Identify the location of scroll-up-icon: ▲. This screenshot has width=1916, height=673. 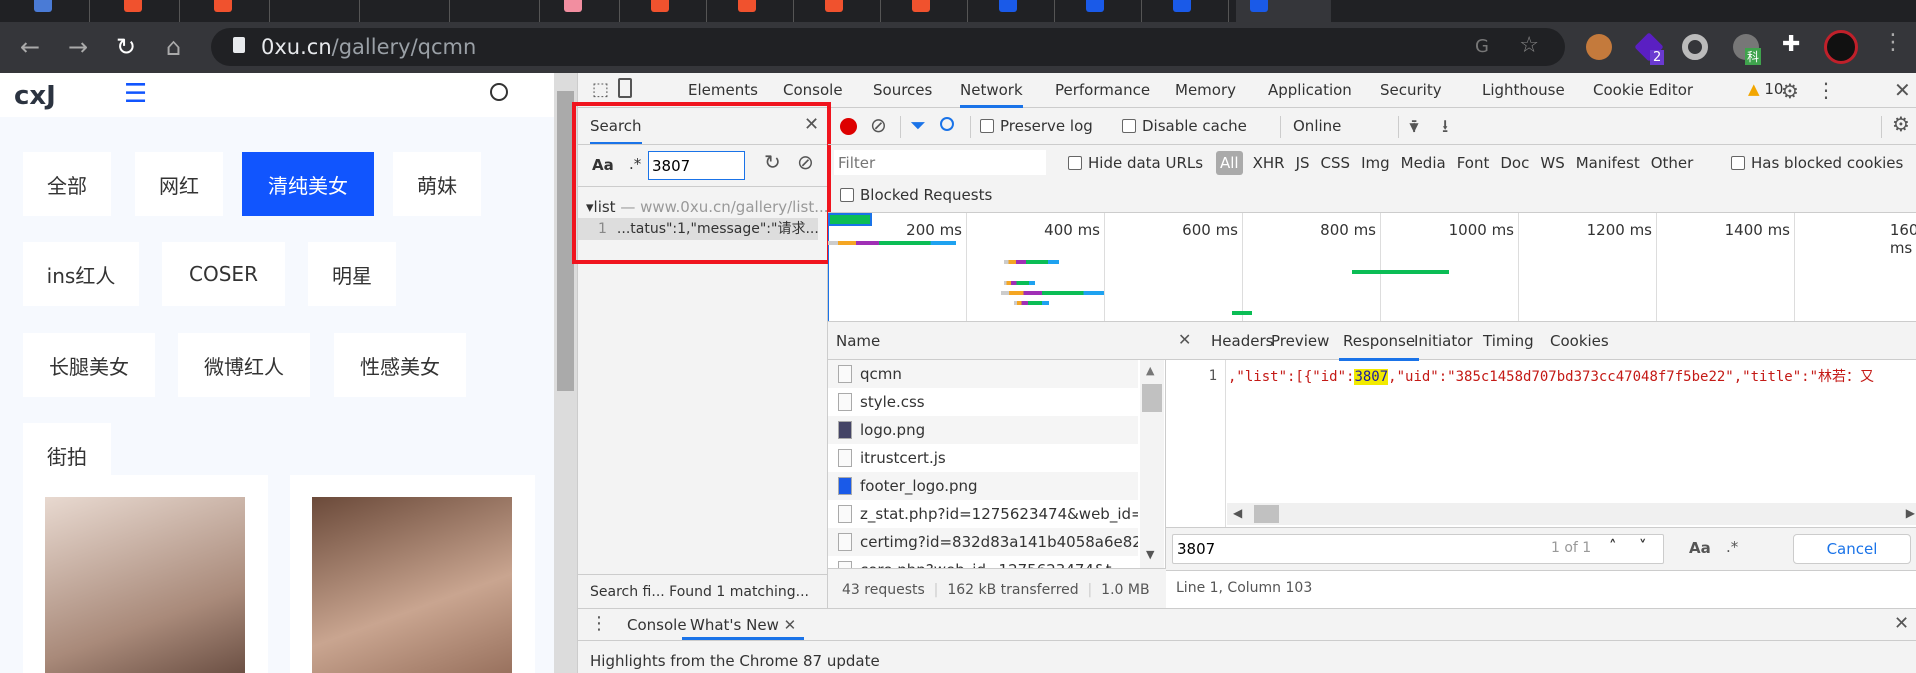
(1150, 370).